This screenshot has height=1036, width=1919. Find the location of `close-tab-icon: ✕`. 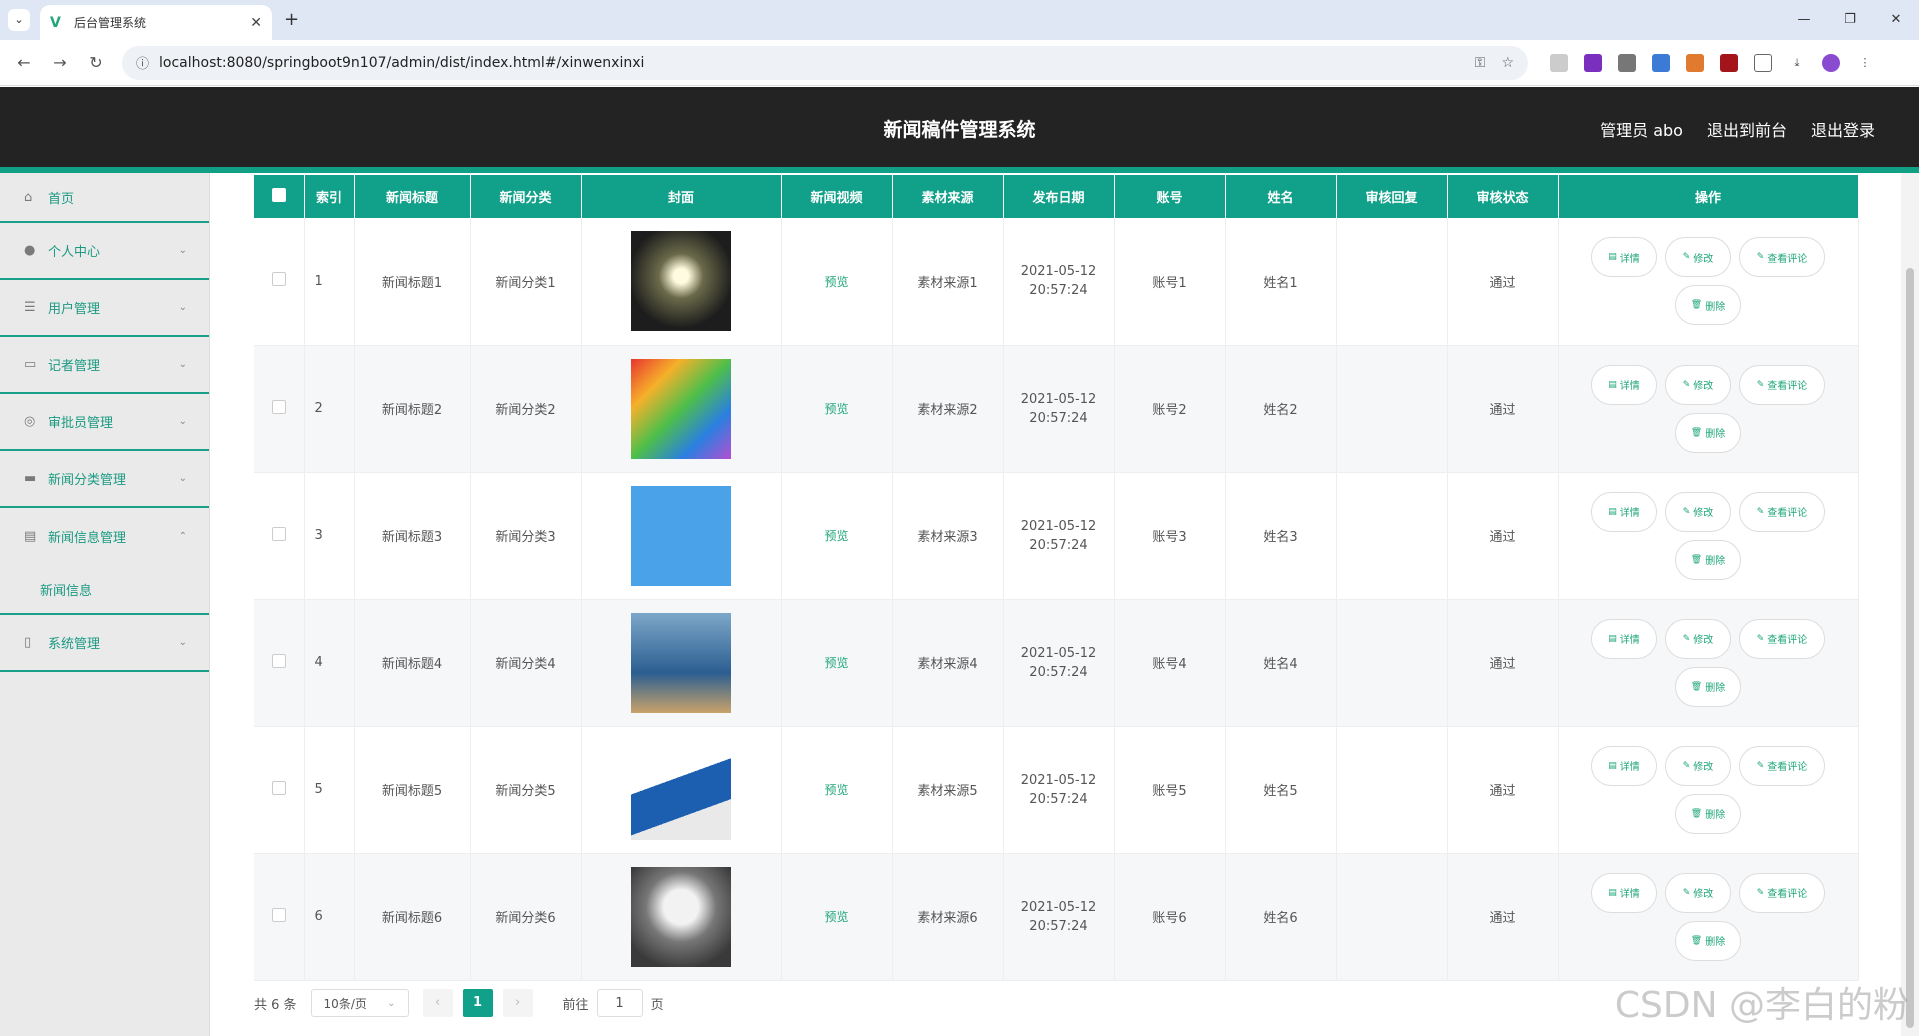

close-tab-icon: ✕ is located at coordinates (256, 23).